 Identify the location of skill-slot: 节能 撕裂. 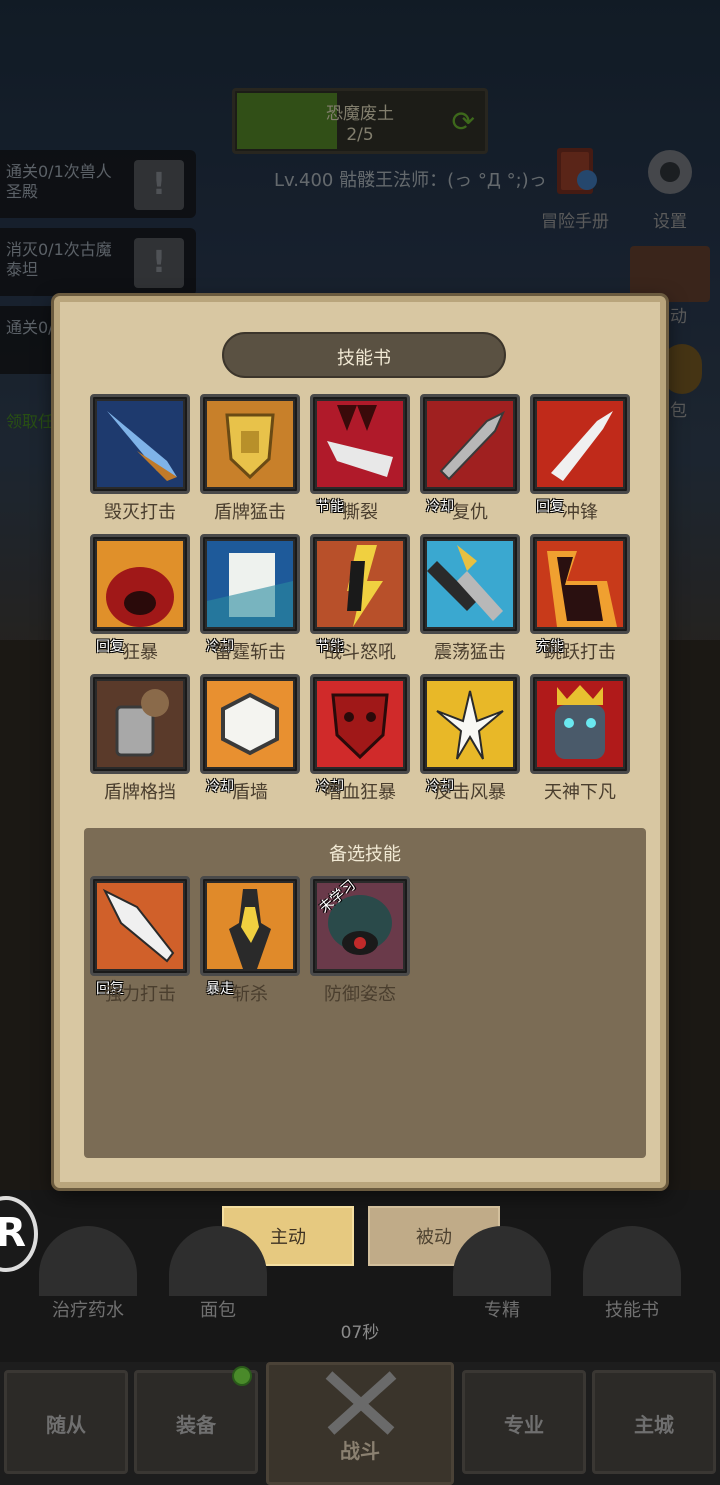
(360, 458).